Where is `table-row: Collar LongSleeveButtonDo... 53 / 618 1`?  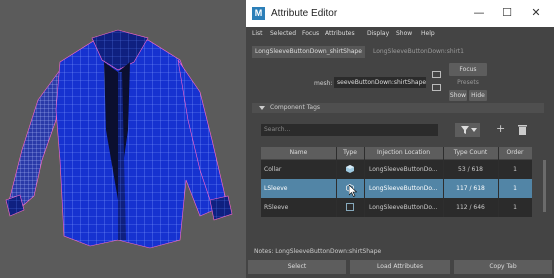 table-row: Collar LongSleeveButtonDo... 53 / 618 1 is located at coordinates (396, 169).